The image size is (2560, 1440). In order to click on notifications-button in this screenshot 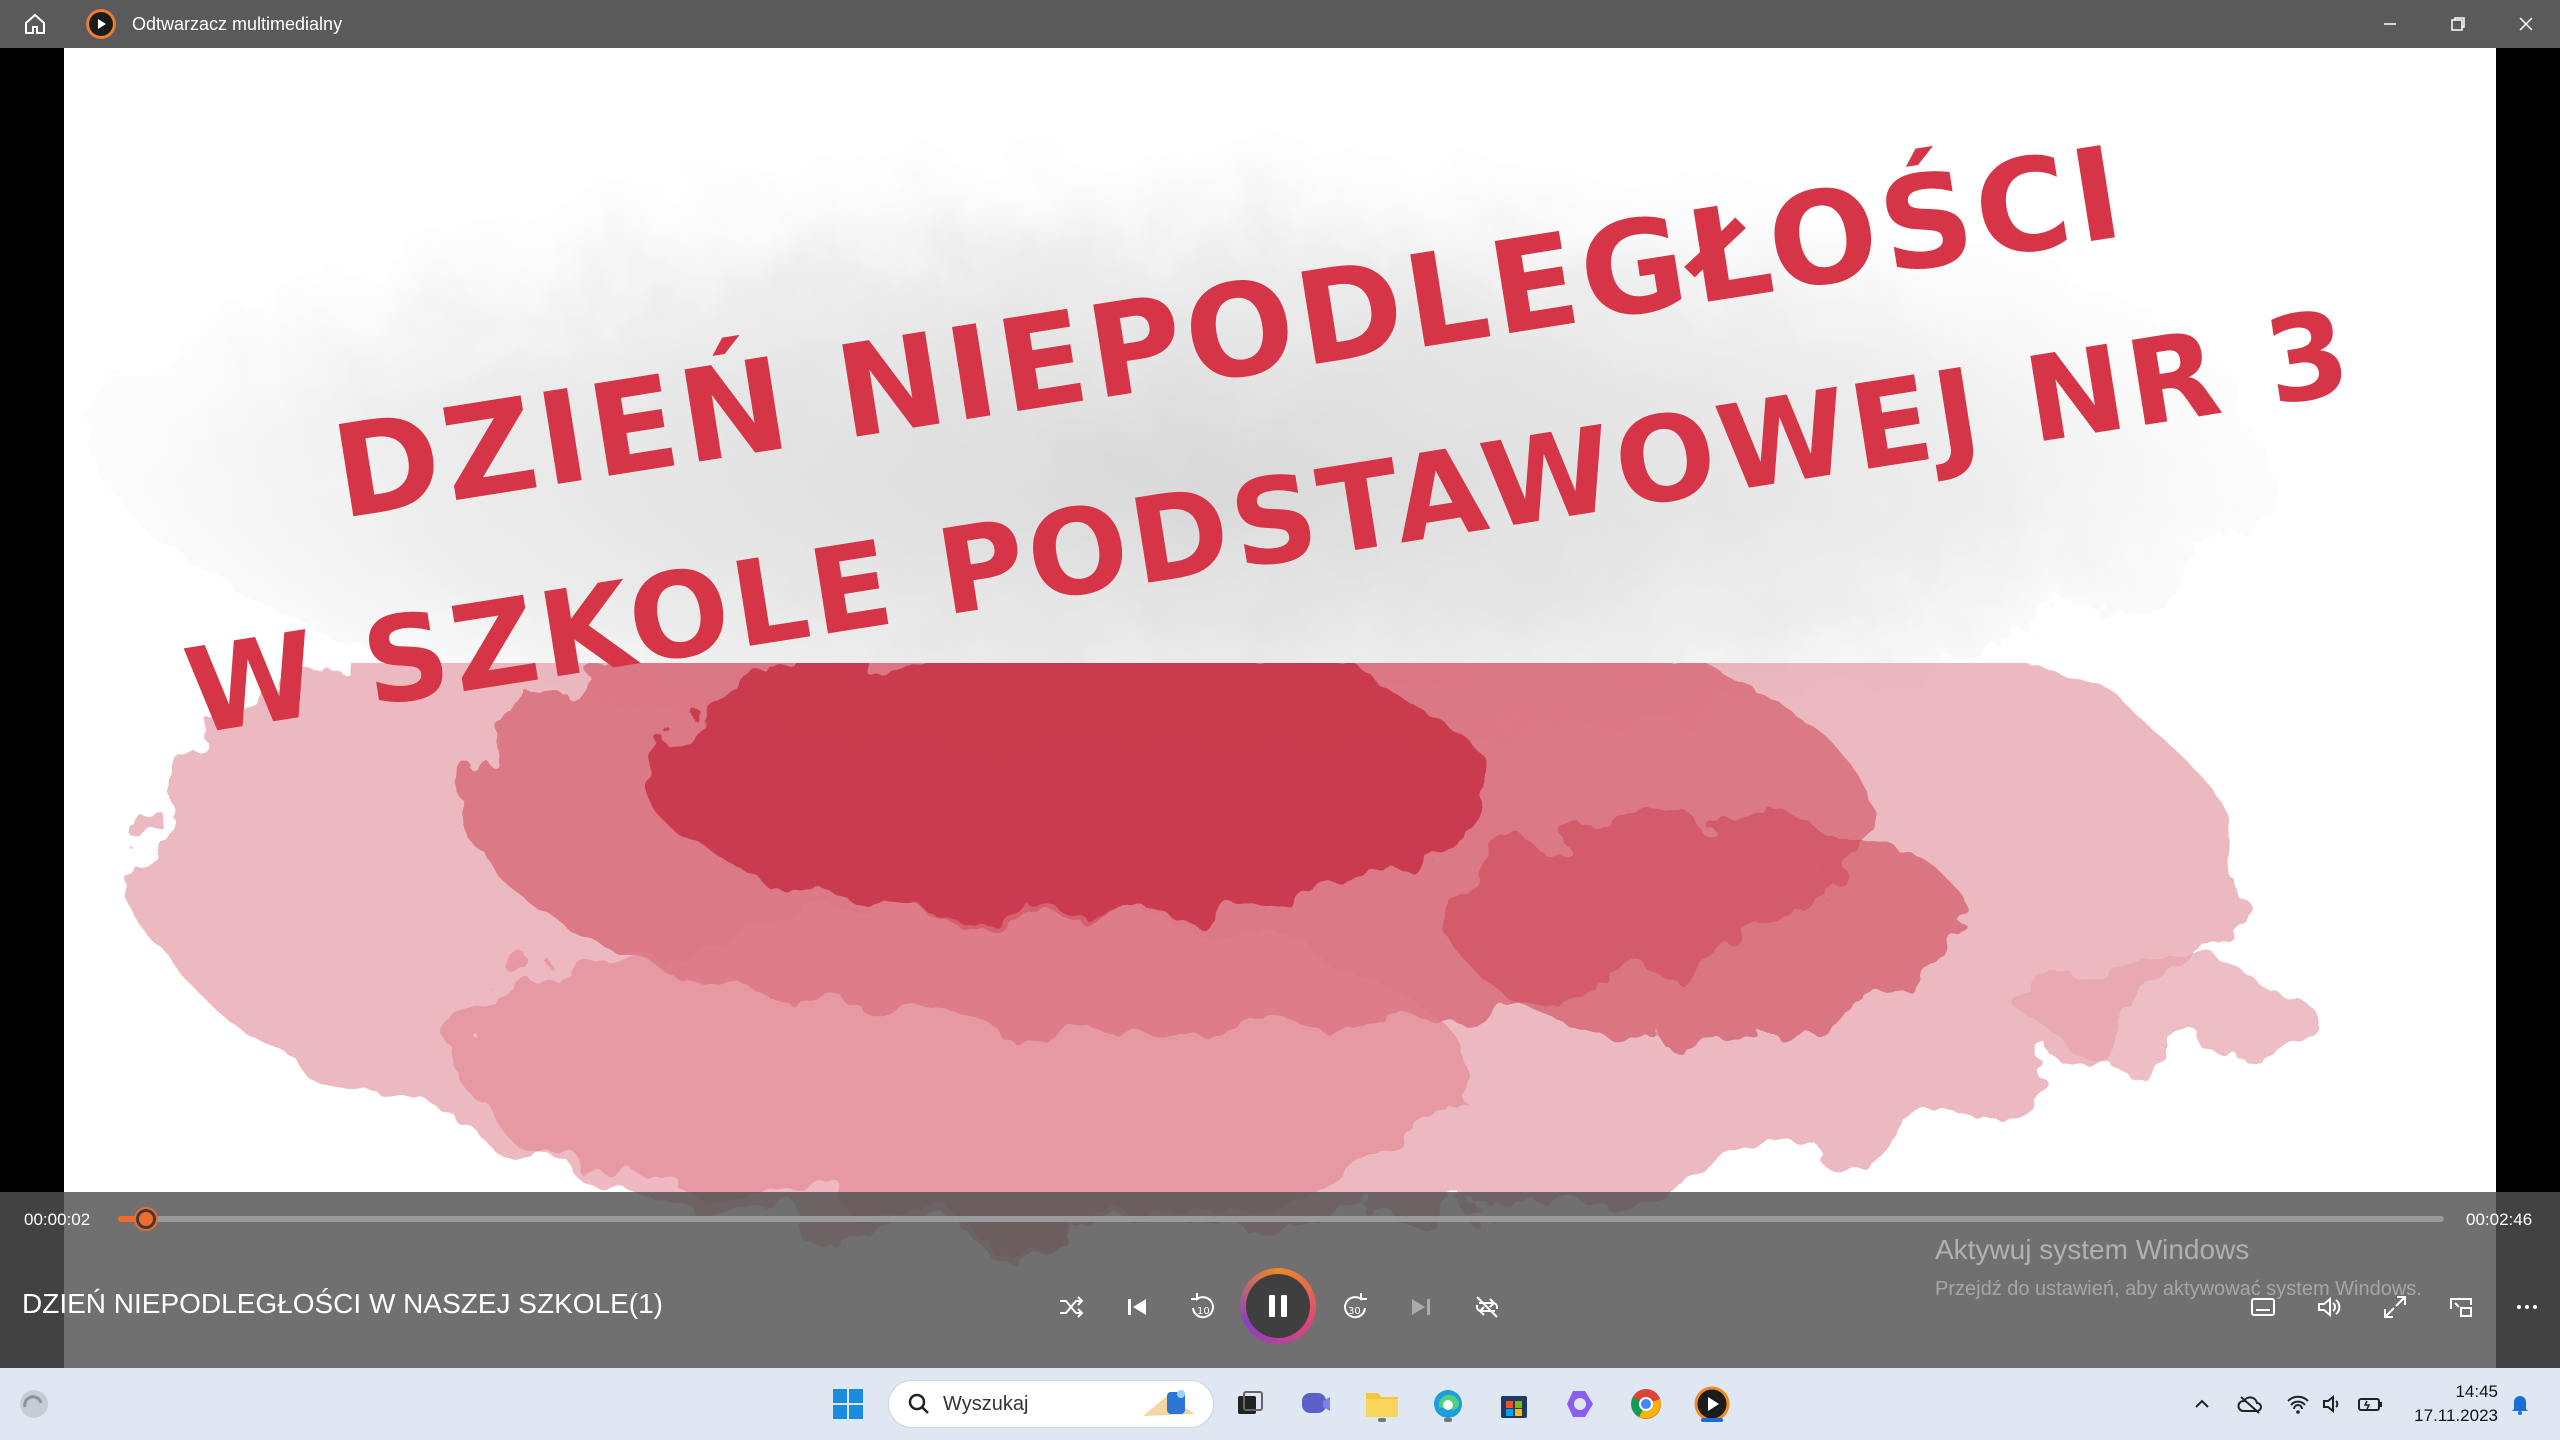, I will do `click(2520, 1404)`.